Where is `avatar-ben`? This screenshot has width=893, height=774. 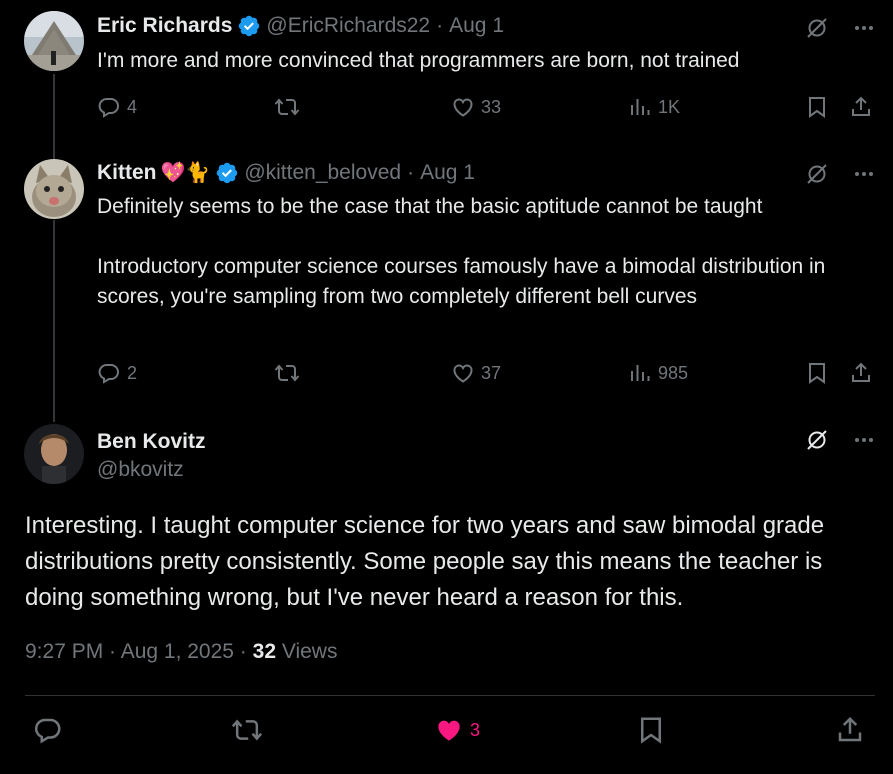
avatar-ben is located at coordinates (54, 454).